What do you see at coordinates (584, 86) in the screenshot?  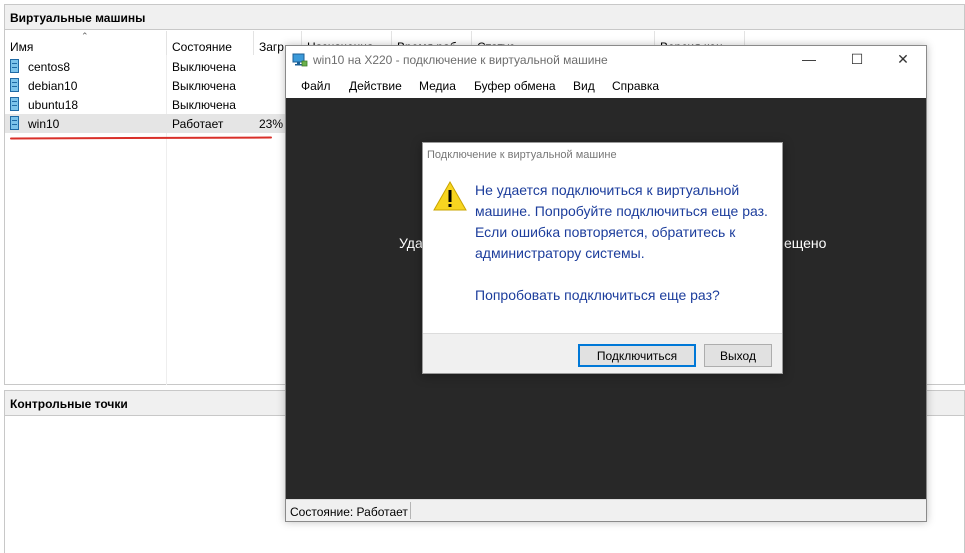 I see `menu-view: Вид` at bounding box center [584, 86].